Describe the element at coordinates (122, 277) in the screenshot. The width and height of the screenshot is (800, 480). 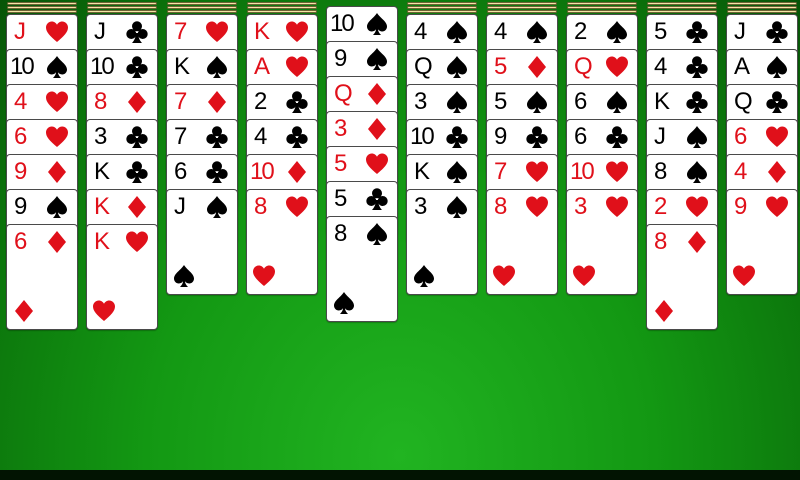
I see `playing-card: K` at that location.